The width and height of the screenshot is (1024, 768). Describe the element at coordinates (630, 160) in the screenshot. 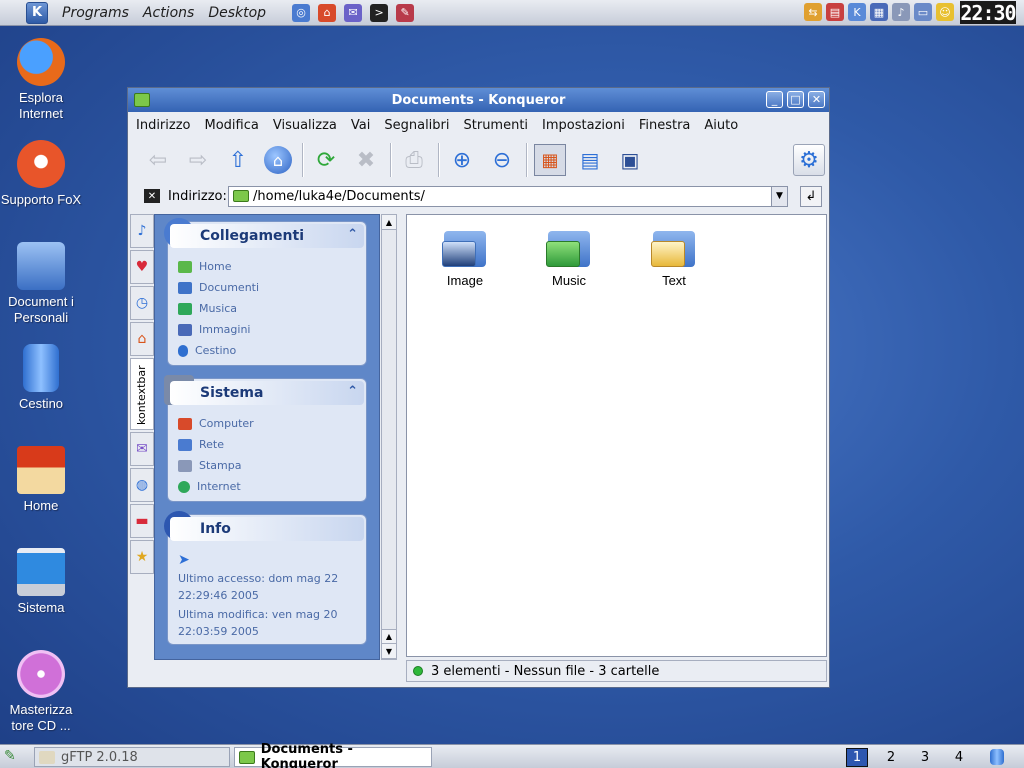

I see `preview-view-icon: ▣` at that location.